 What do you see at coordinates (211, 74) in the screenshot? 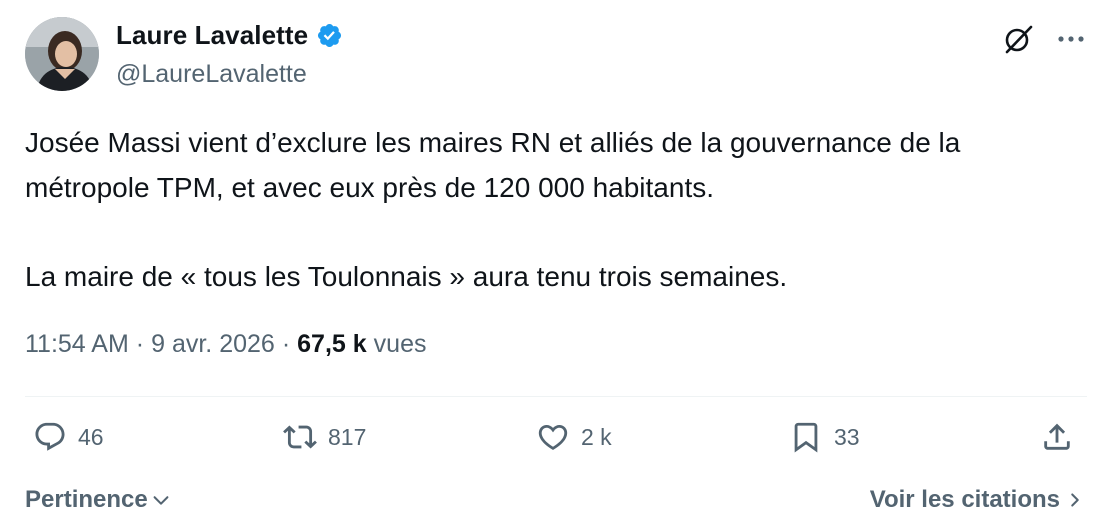
I see `author-handle: @LaureLavalette` at bounding box center [211, 74].